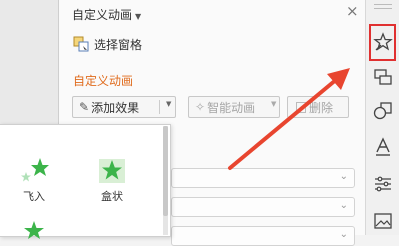 This screenshot has width=399, height=246. Describe the element at coordinates (118, 45) in the screenshot. I see `select-pane-label: 选择窗格` at that location.